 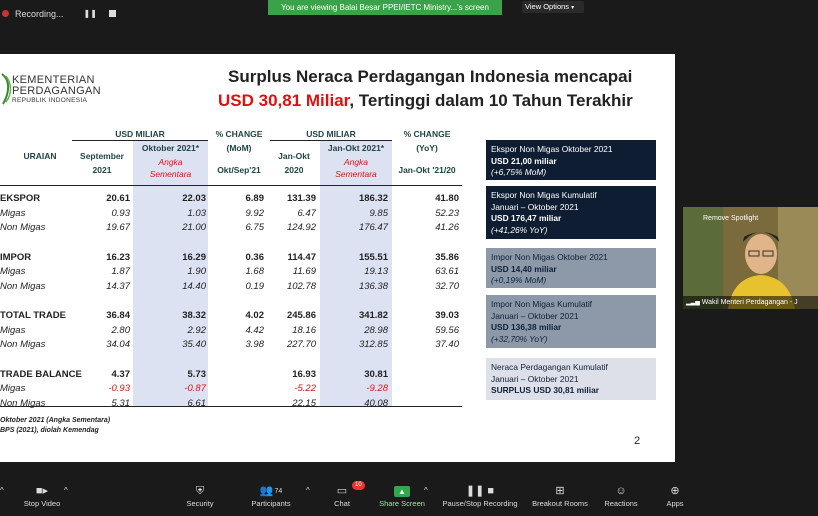 What do you see at coordinates (121, 374) in the screenshot?
I see `table-cell: 4.37` at bounding box center [121, 374].